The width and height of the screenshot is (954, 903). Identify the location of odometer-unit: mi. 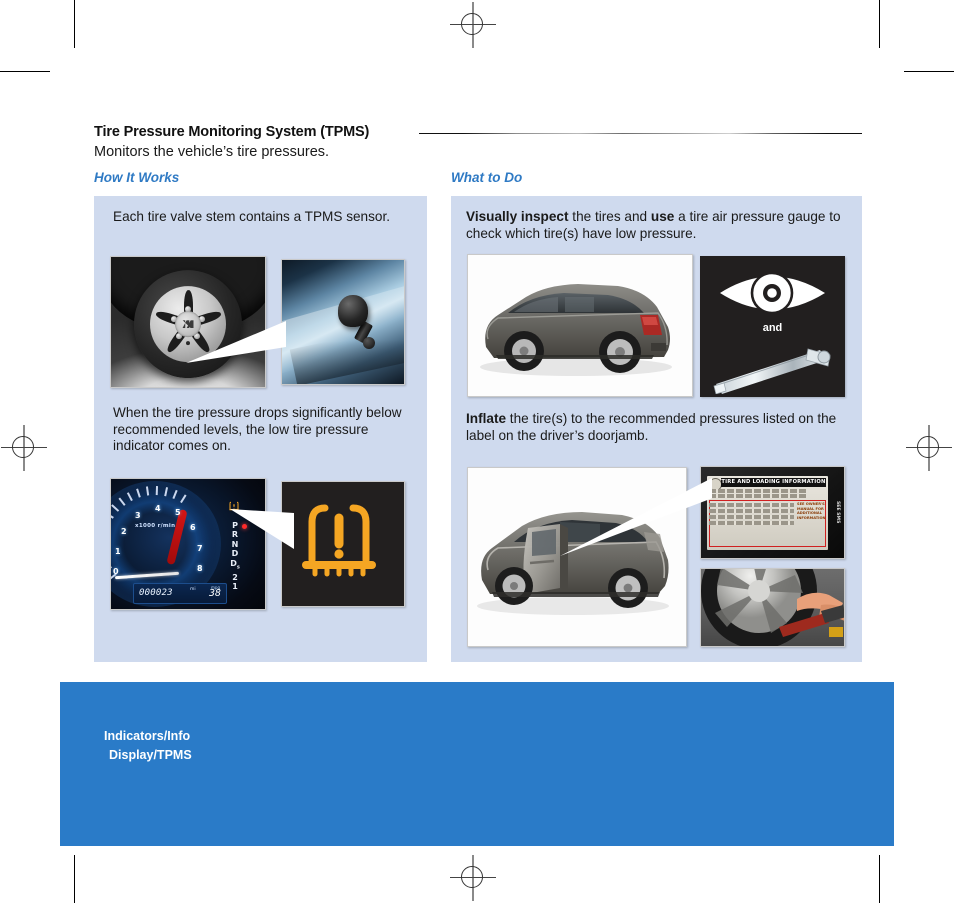
(193, 589).